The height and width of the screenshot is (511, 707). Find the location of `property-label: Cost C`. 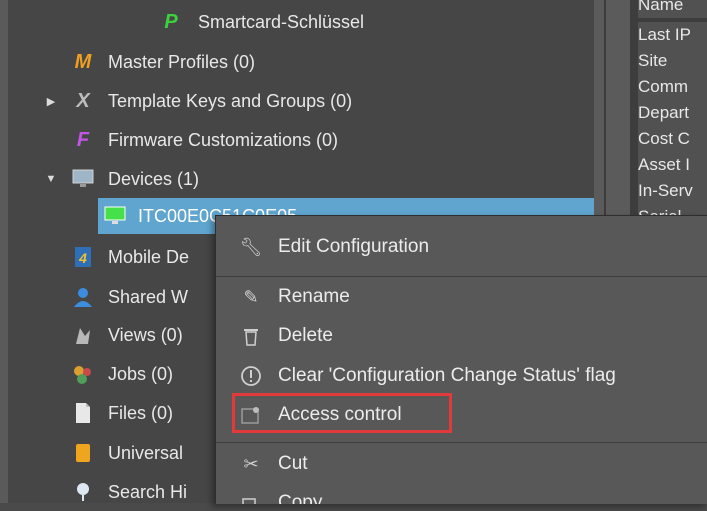

property-label: Cost C is located at coordinates (672, 139).